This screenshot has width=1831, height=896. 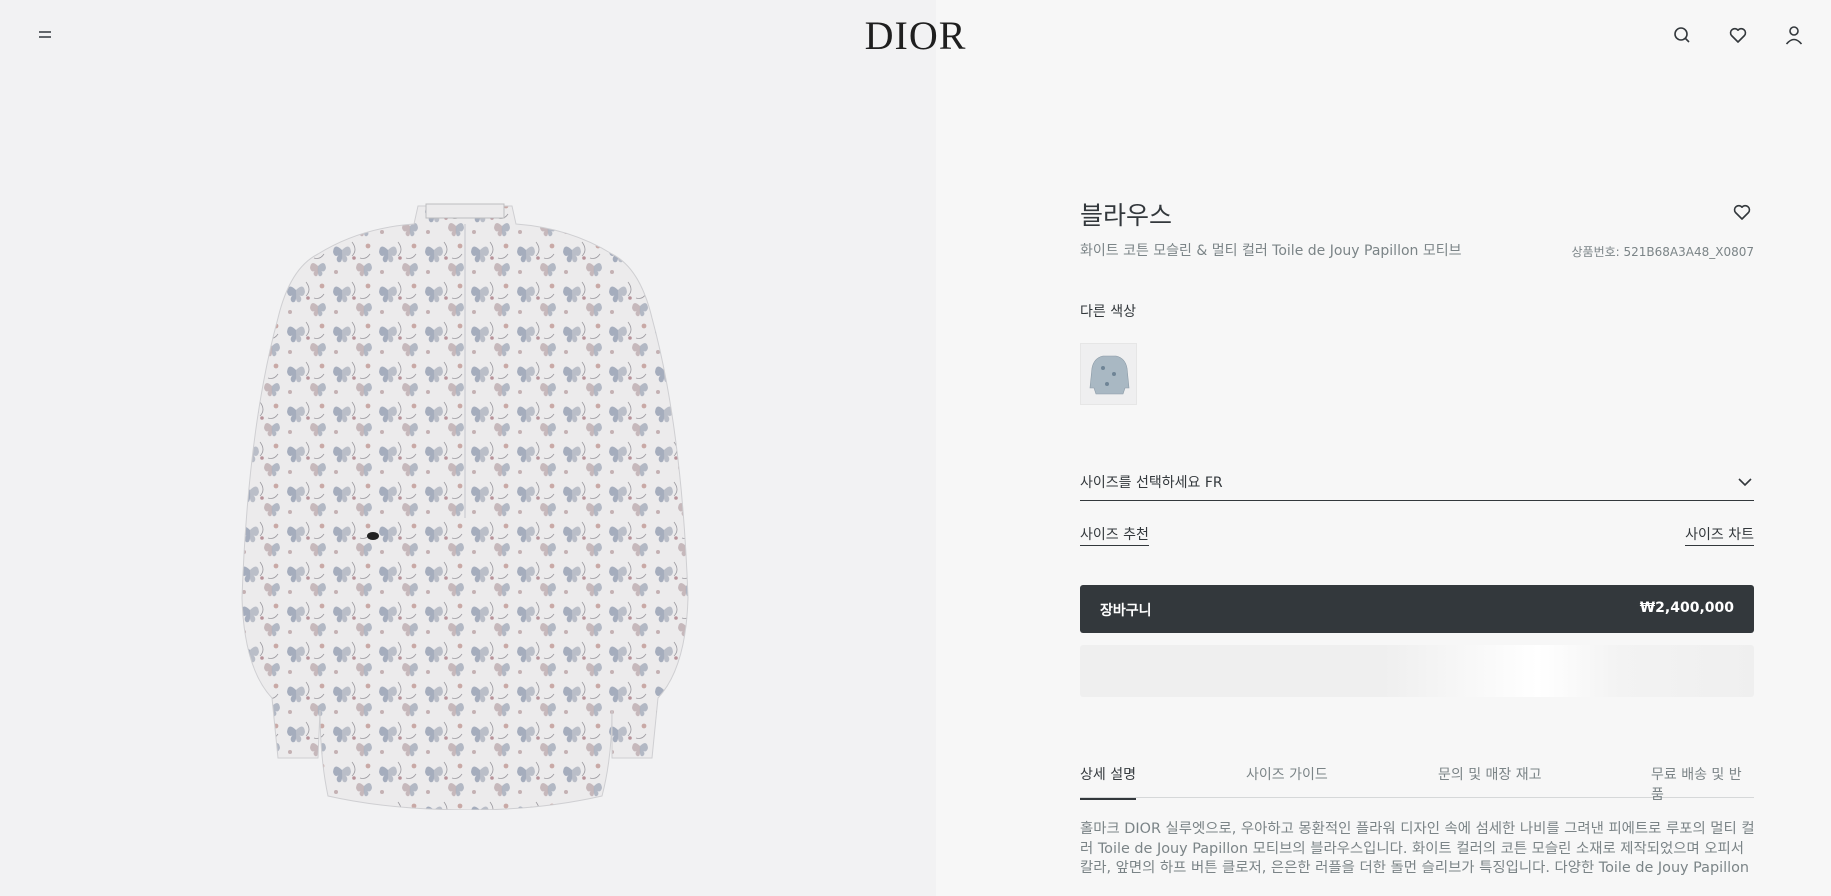 What do you see at coordinates (1417, 483) in the screenshot?
I see `size-select: 사이즈를 선택하세요 FR` at bounding box center [1417, 483].